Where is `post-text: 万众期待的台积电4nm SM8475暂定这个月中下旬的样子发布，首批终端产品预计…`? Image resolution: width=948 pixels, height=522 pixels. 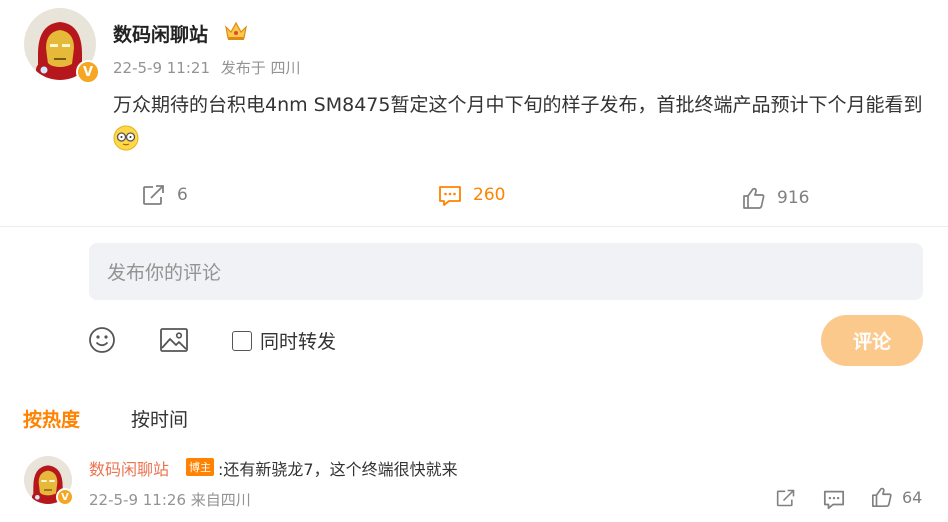
post-text: 万众期待的台积电4nm SM8475暂定这个月中下旬的样子发布，首批终端产品预计… is located at coordinates (523, 122).